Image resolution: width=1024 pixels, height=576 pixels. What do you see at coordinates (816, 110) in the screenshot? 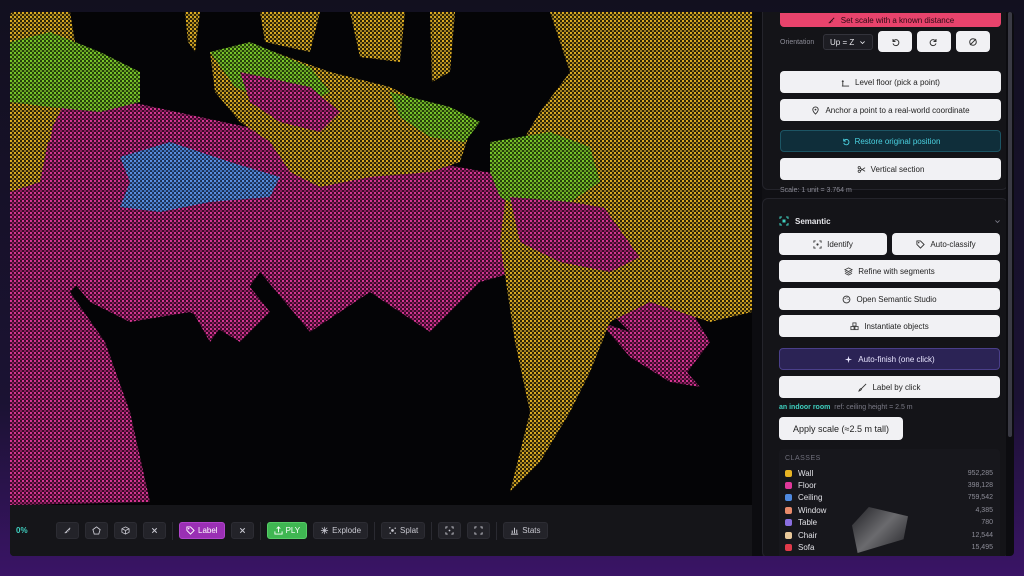
I see `map-pin-icon` at bounding box center [816, 110].